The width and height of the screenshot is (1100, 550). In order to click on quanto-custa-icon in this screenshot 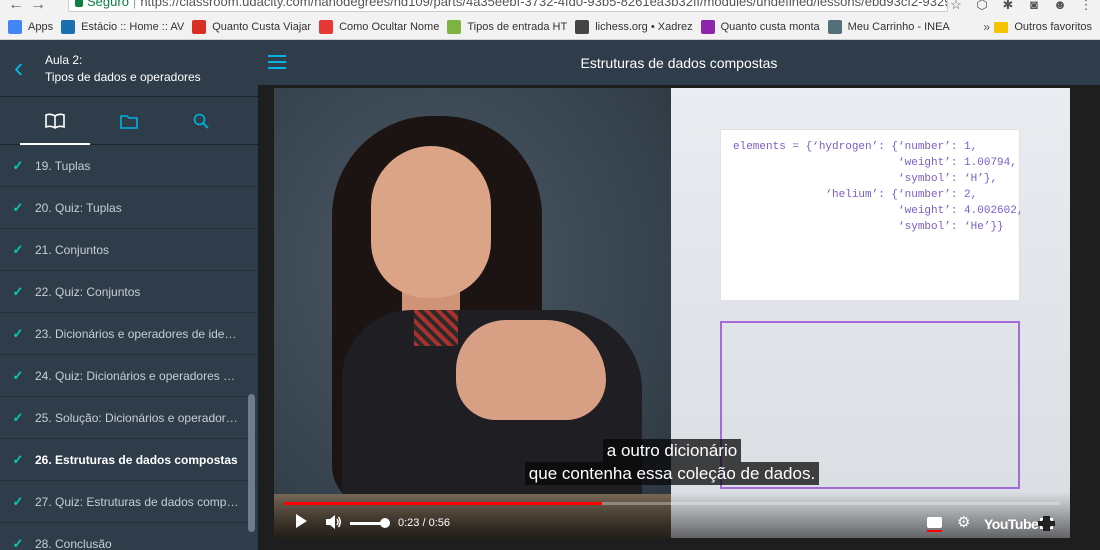, I will do `click(199, 26)`.